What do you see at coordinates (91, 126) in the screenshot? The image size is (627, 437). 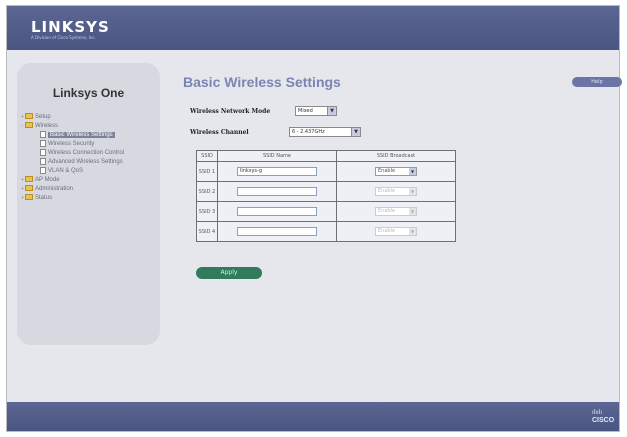 I see `sidebar-item-wireless: - Wireless` at bounding box center [91, 126].